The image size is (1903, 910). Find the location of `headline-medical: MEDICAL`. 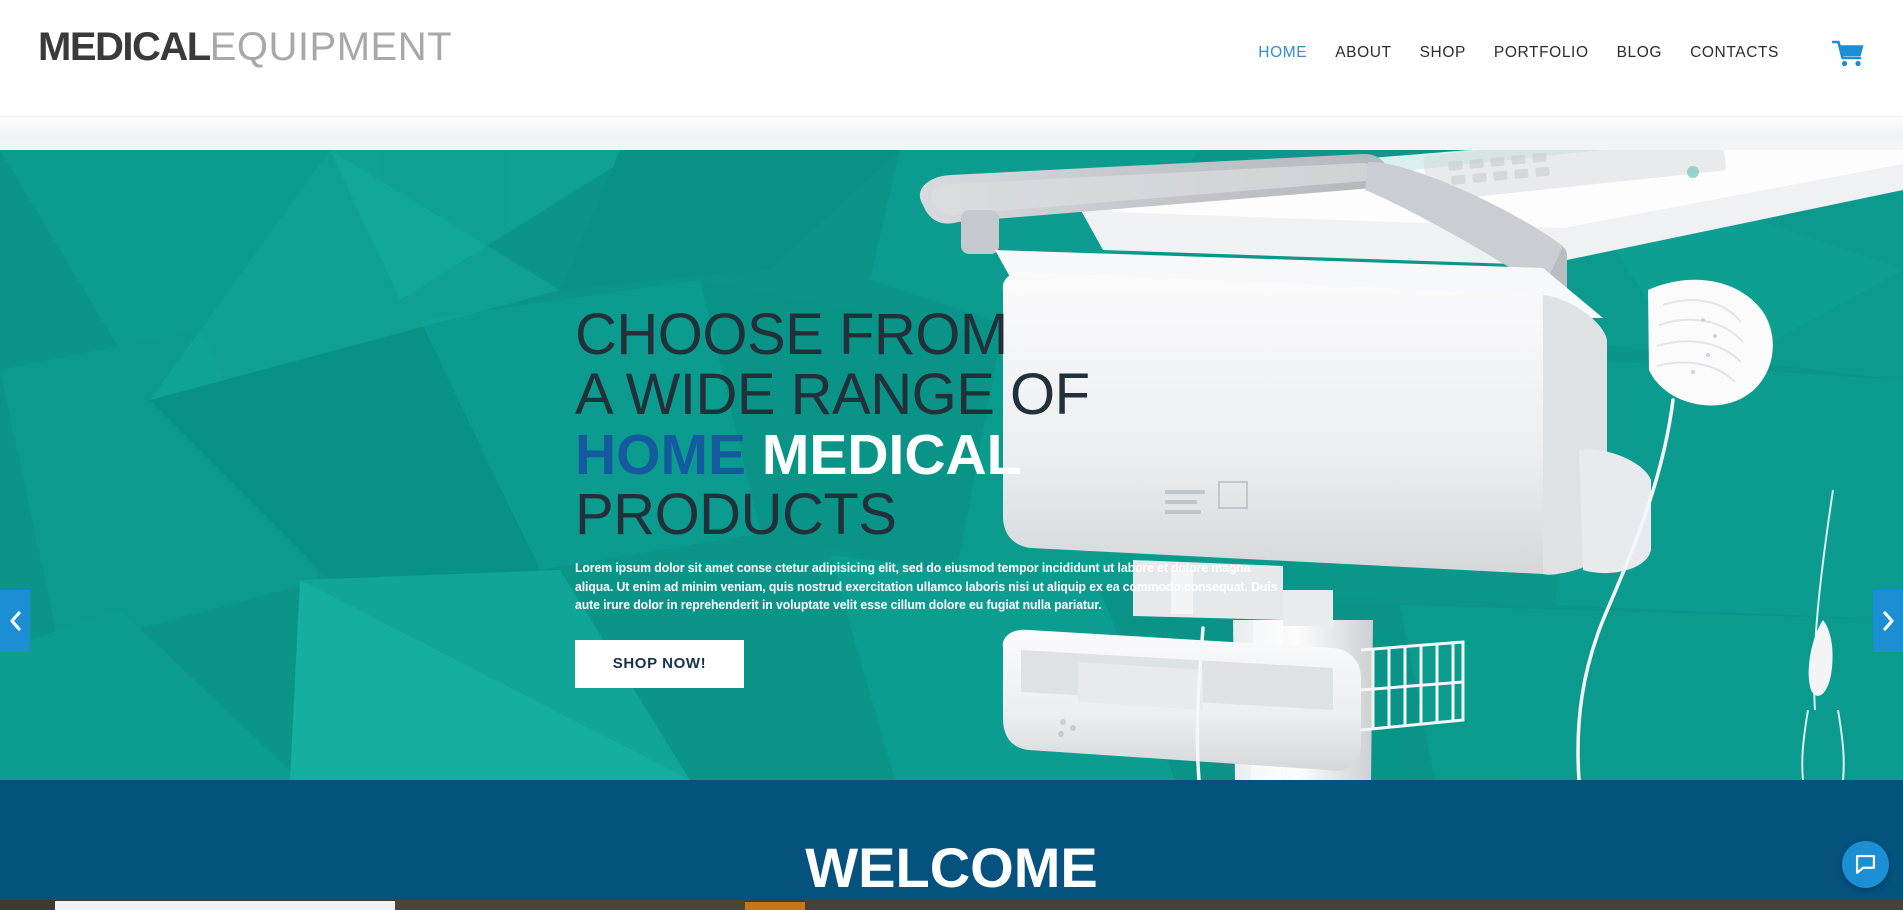

headline-medical: MEDICAL is located at coordinates (891, 455).